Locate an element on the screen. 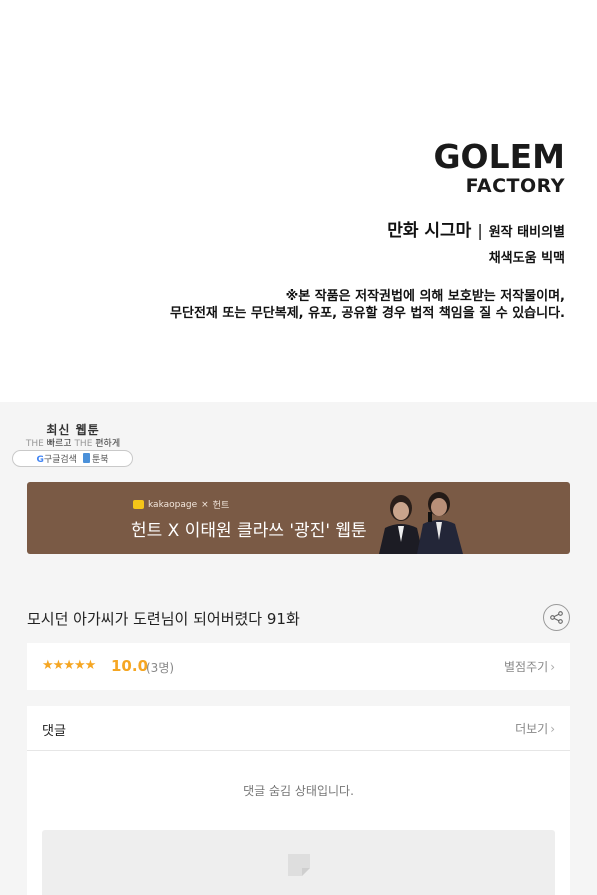  badge-easy: 편하게 is located at coordinates (108, 444).